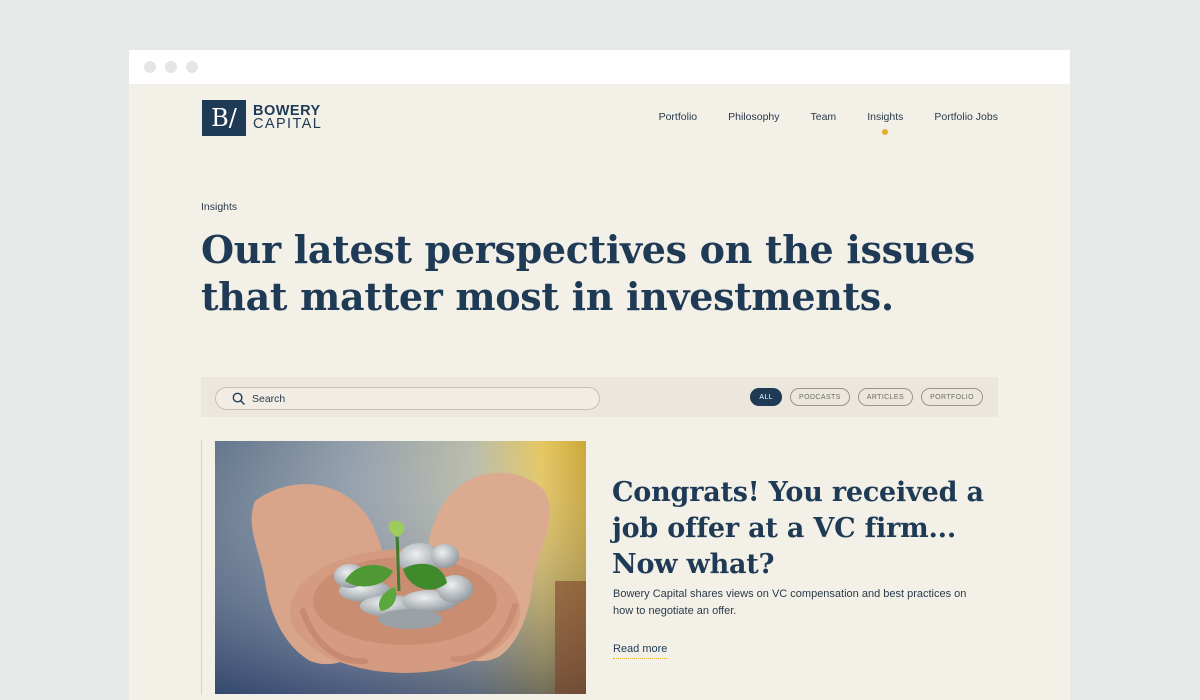  I want to click on search-box, so click(407, 398).